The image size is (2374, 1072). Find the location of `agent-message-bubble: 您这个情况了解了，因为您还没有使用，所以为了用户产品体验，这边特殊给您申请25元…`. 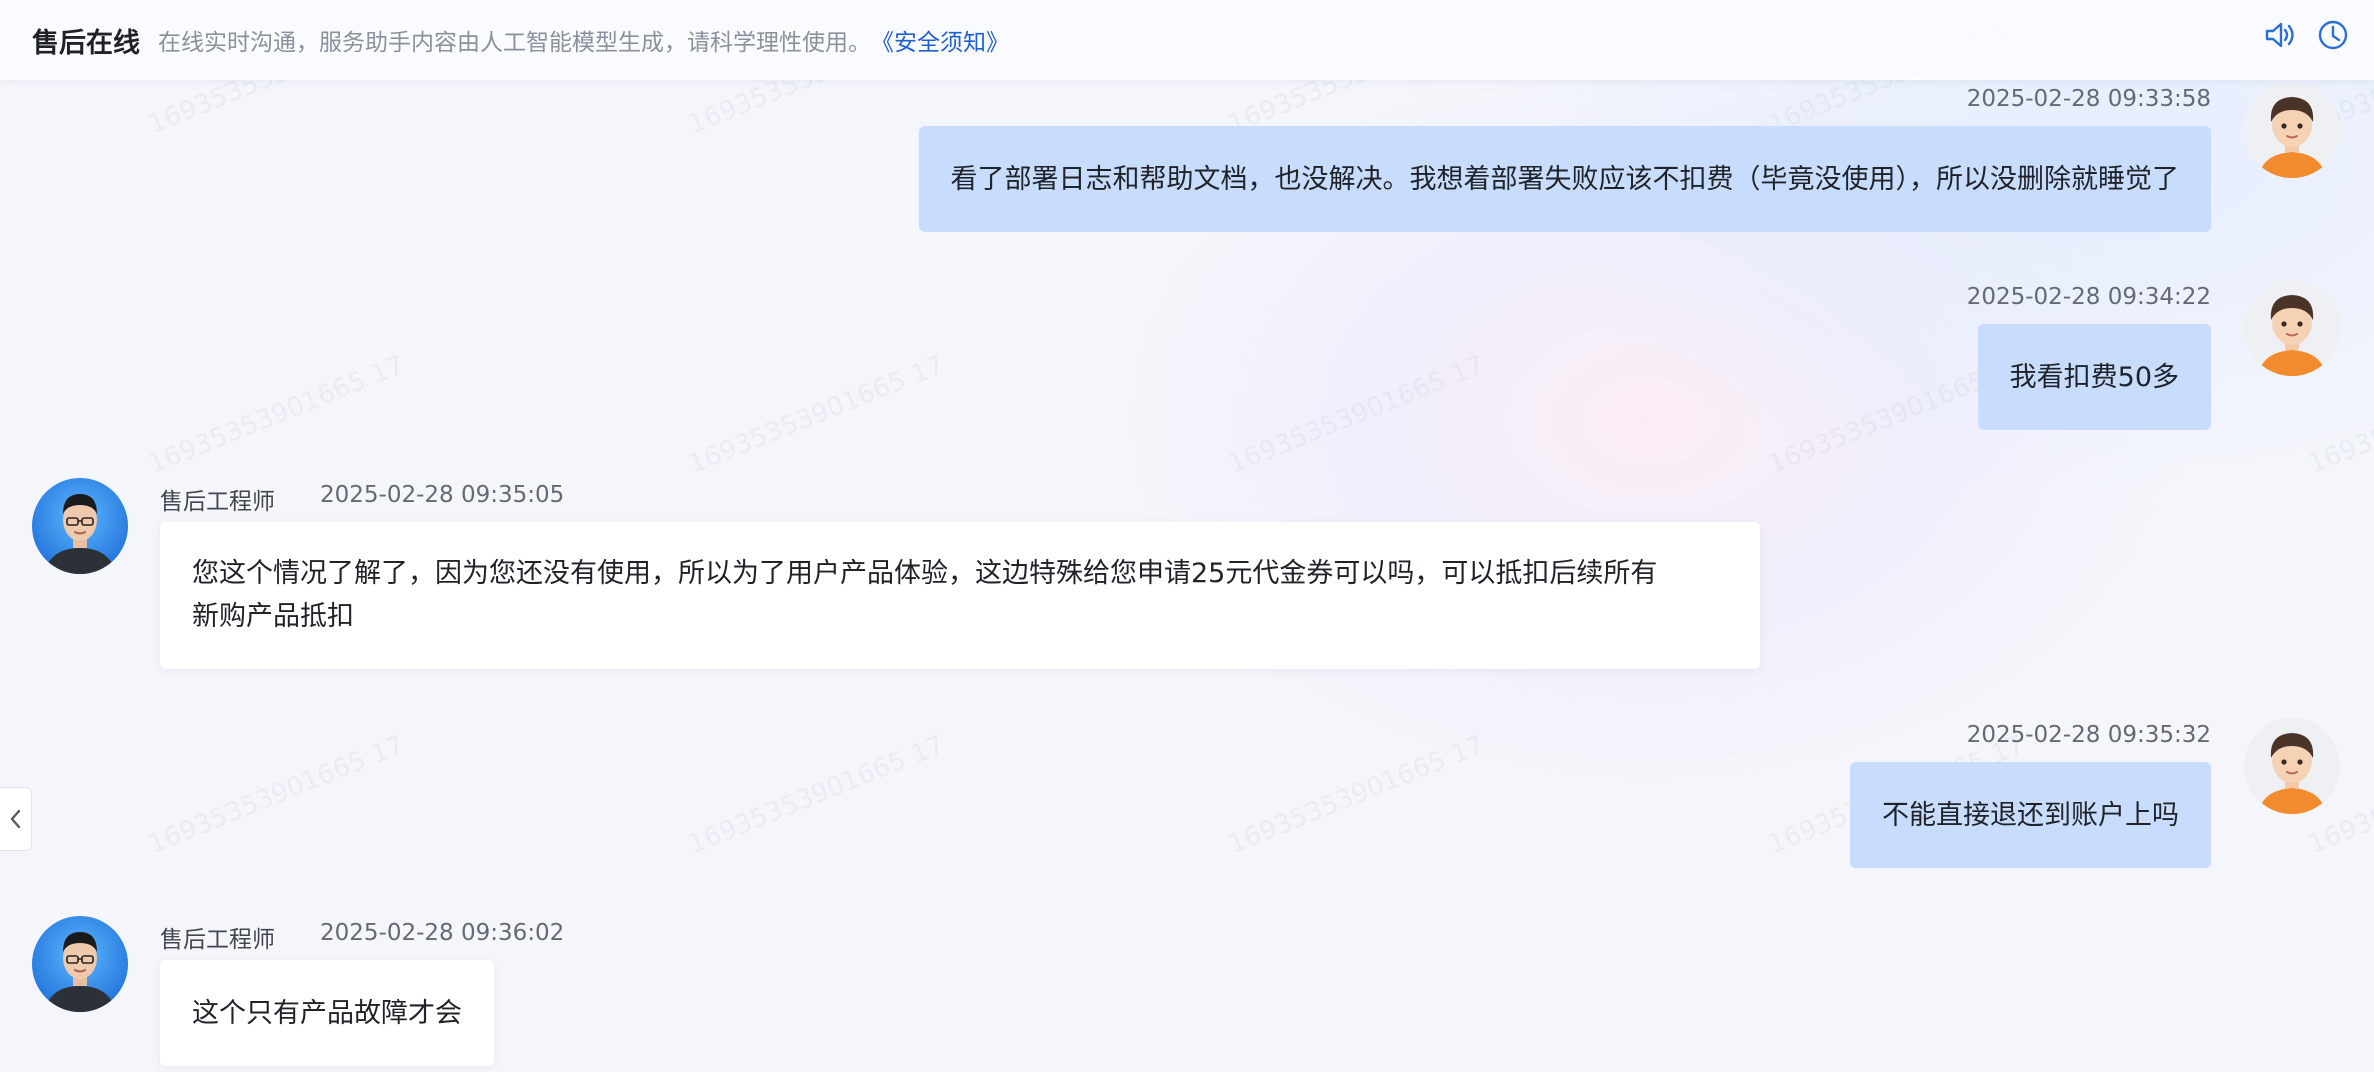

agent-message-bubble: 您这个情况了解了，因为您还没有使用，所以为了用户产品体验，这边特殊给您申请25元… is located at coordinates (960, 595).